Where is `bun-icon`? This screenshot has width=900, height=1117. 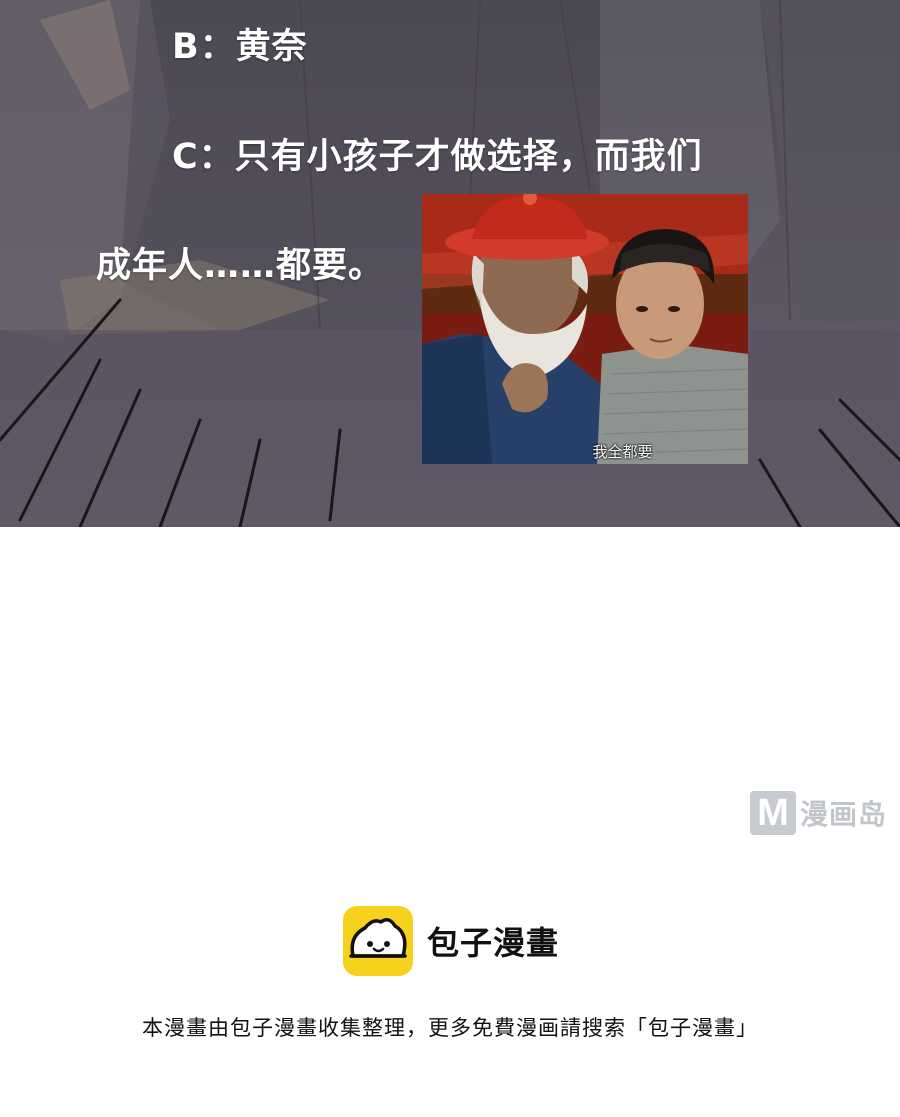
bun-icon is located at coordinates (378, 941).